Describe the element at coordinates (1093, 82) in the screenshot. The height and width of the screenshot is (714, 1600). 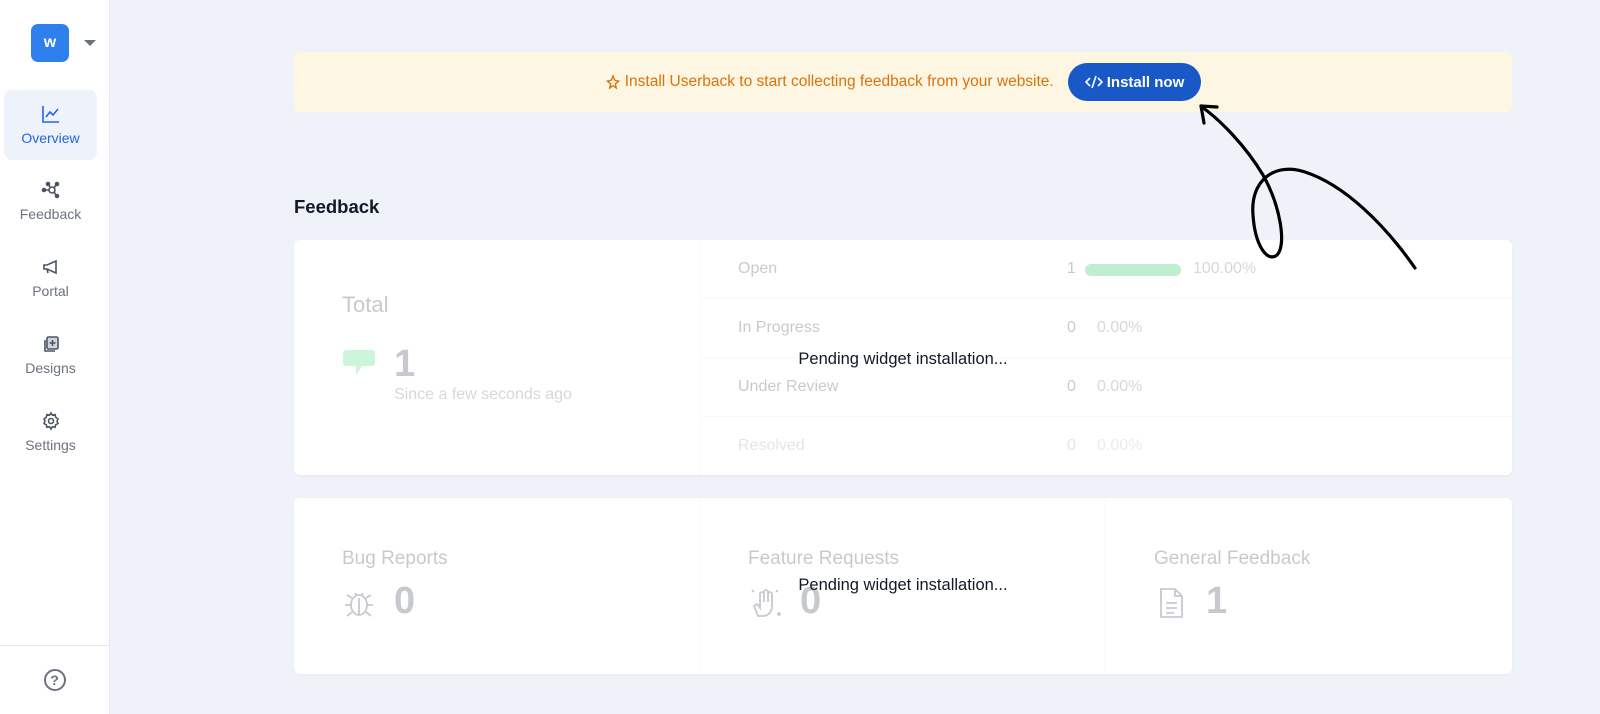
I see `code-icon` at that location.